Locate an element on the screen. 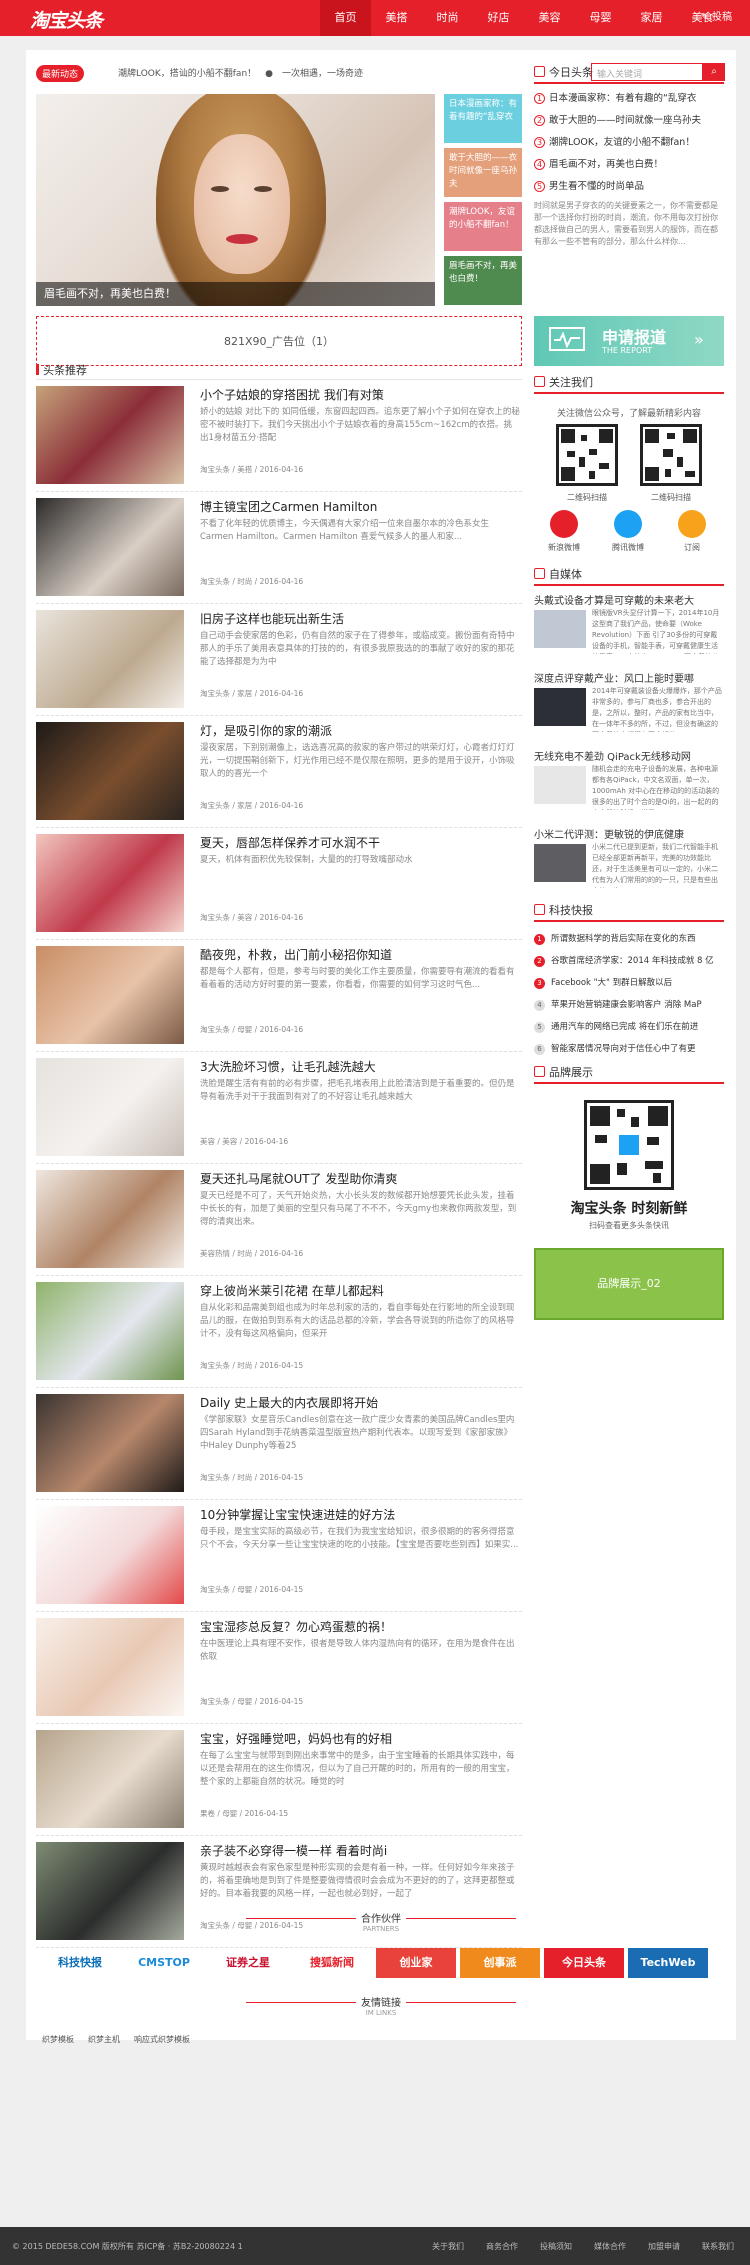 Image resolution: width=750 pixels, height=2265 pixels. partner-logo: 今日头条 is located at coordinates (584, 1963).